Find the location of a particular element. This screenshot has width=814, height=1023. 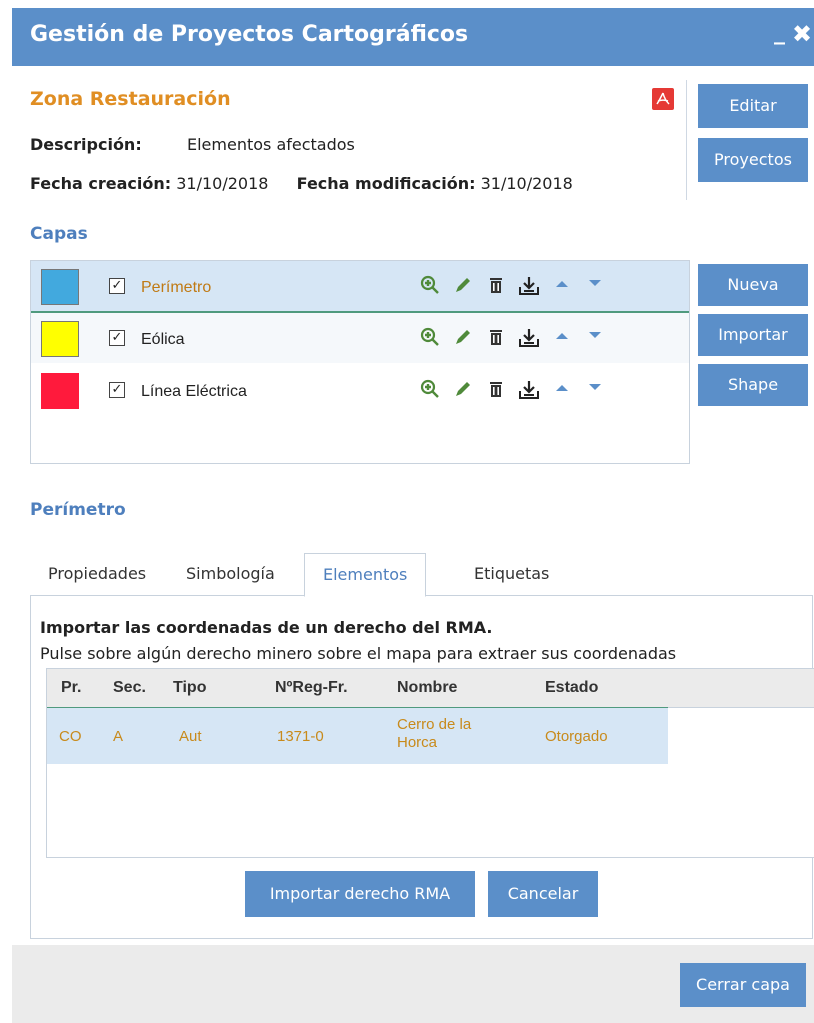

edit-button: Editar is located at coordinates (753, 106).